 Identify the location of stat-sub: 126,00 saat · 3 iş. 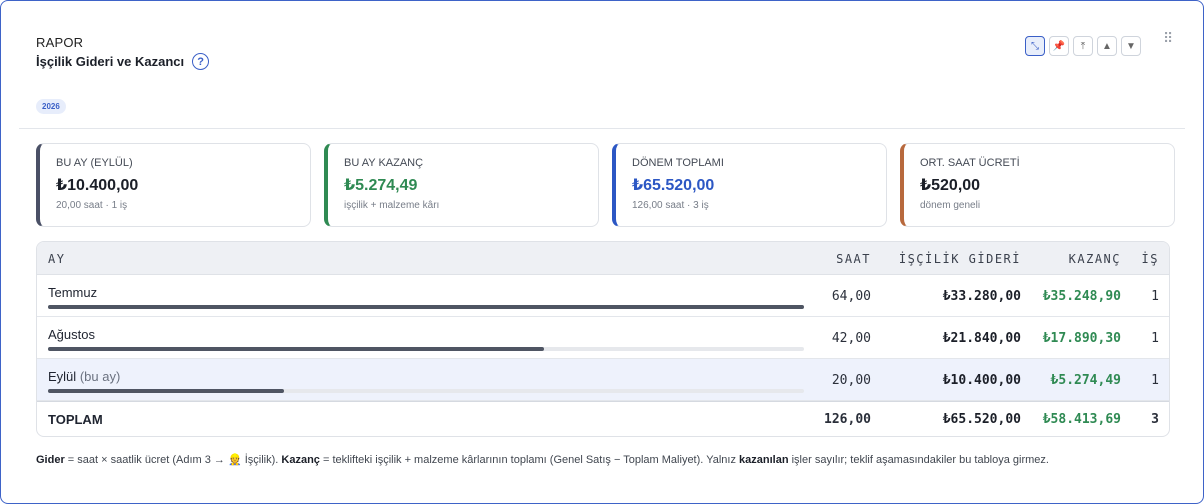
(670, 205).